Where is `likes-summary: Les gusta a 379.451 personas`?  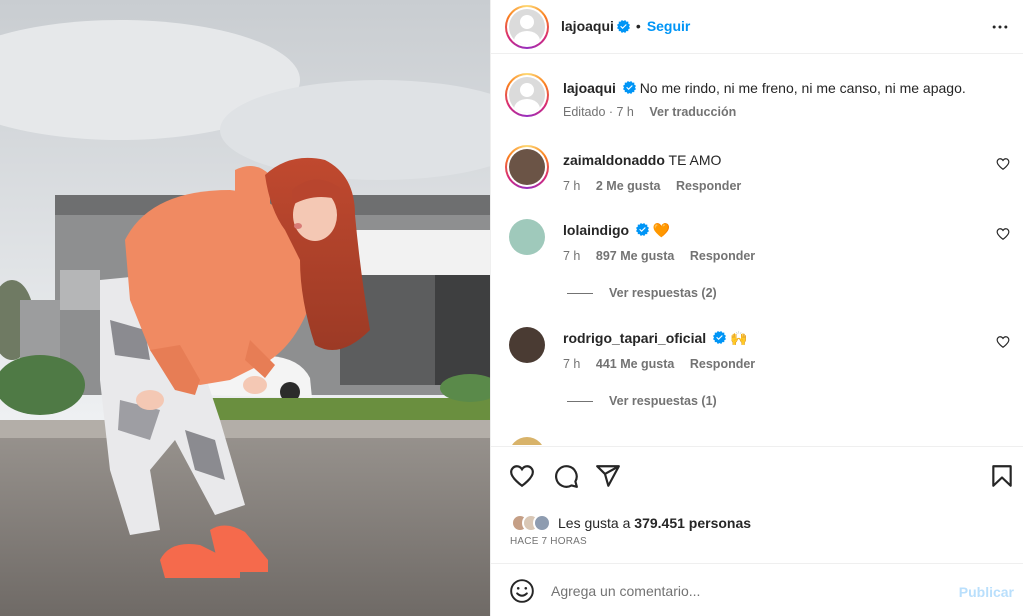
likes-summary: Les gusta a 379.451 personas is located at coordinates (631, 523).